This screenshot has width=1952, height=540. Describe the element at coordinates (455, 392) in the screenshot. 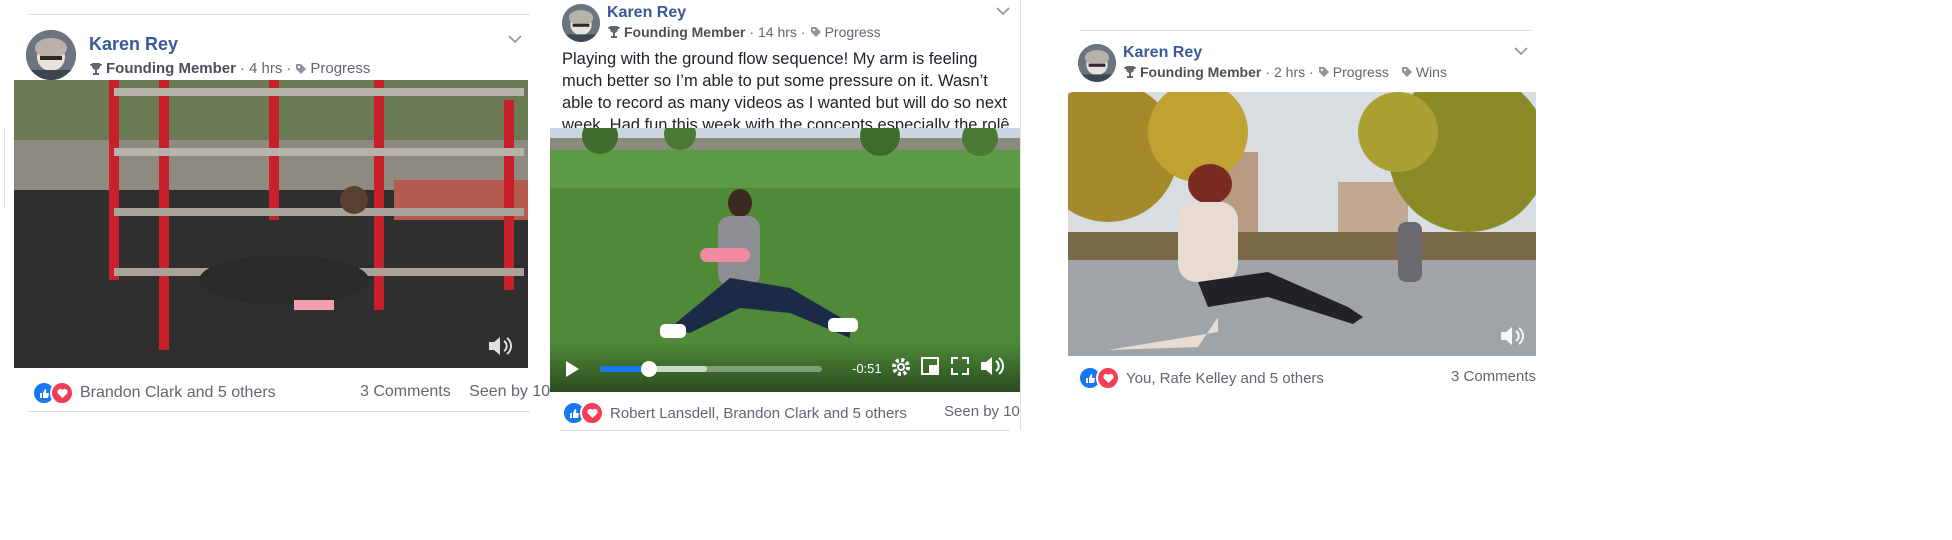

I see `post-stats: 3 Comments Seen by 10` at that location.